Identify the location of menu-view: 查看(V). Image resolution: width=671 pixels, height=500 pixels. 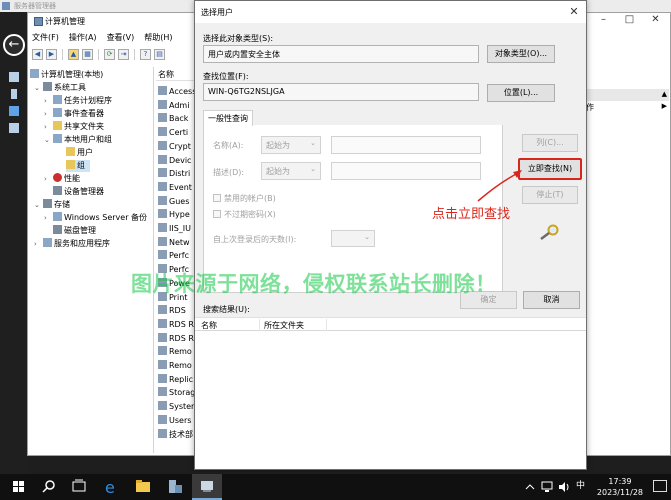
(121, 38).